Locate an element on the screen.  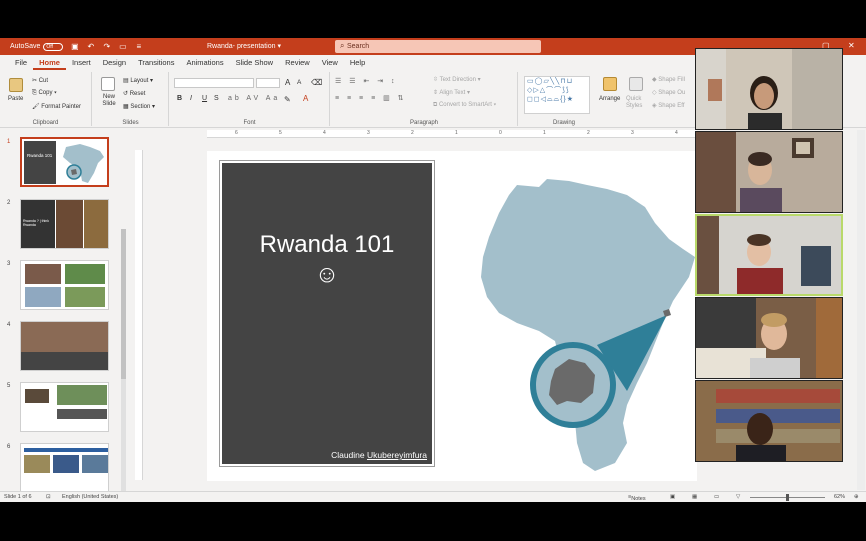
thumbnail-number: 1 is located at coordinates (9, 142).